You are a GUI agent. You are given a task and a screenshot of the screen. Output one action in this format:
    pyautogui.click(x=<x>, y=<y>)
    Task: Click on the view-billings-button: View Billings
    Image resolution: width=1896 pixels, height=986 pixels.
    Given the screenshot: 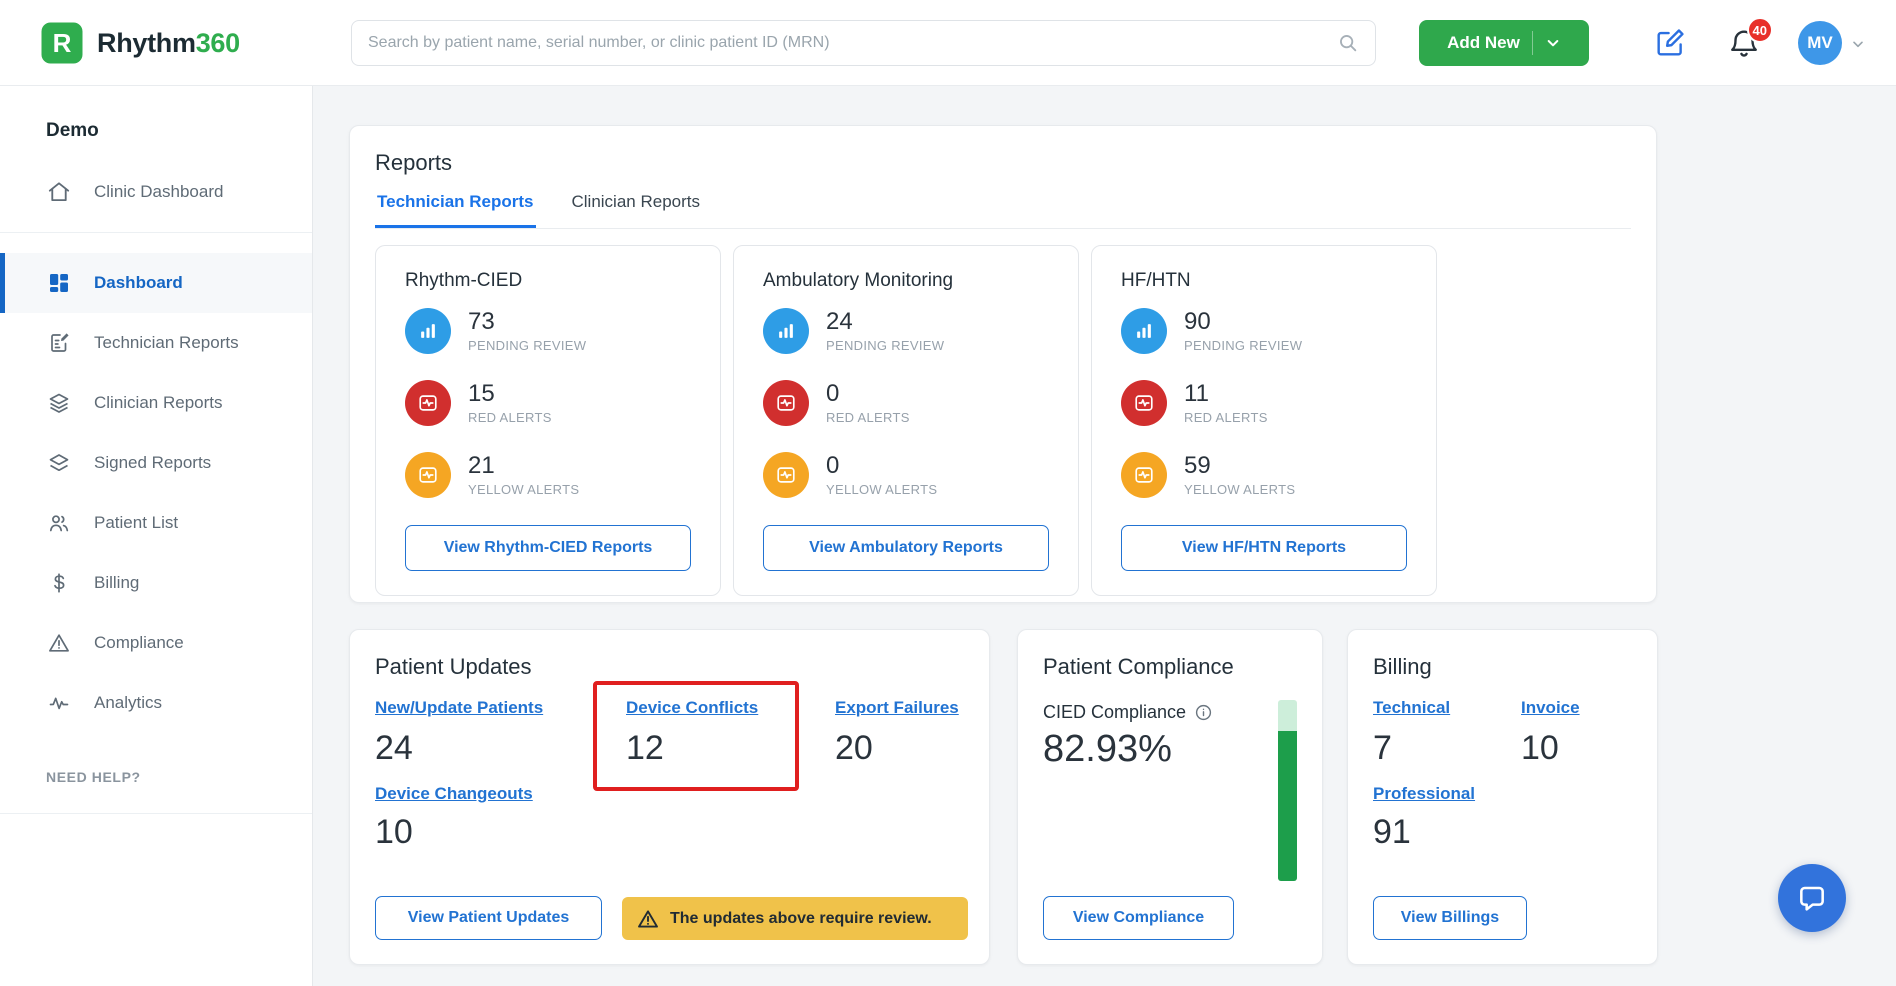 What is the action you would take?
    pyautogui.click(x=1450, y=918)
    